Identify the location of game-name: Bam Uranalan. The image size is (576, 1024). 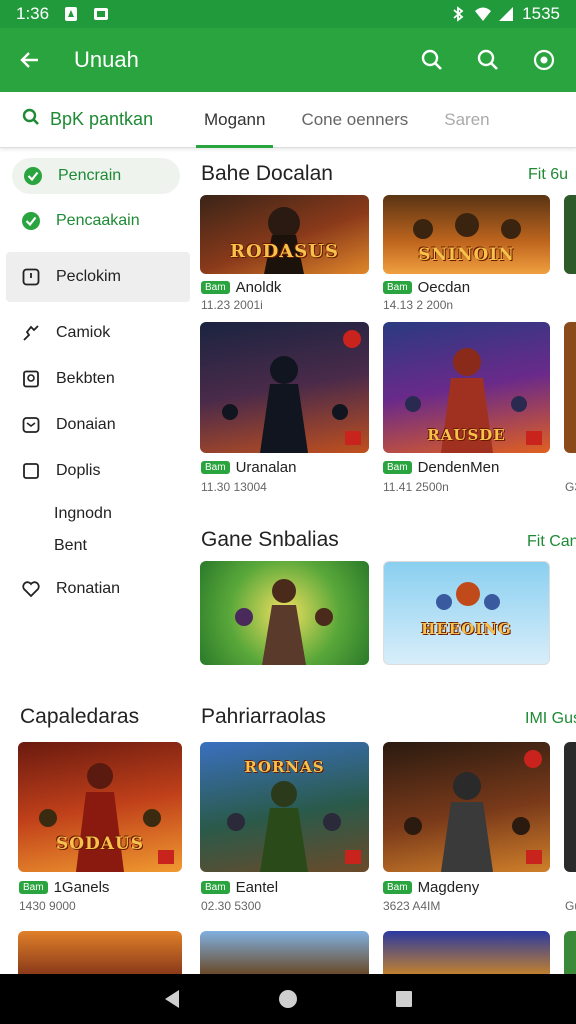
(248, 467).